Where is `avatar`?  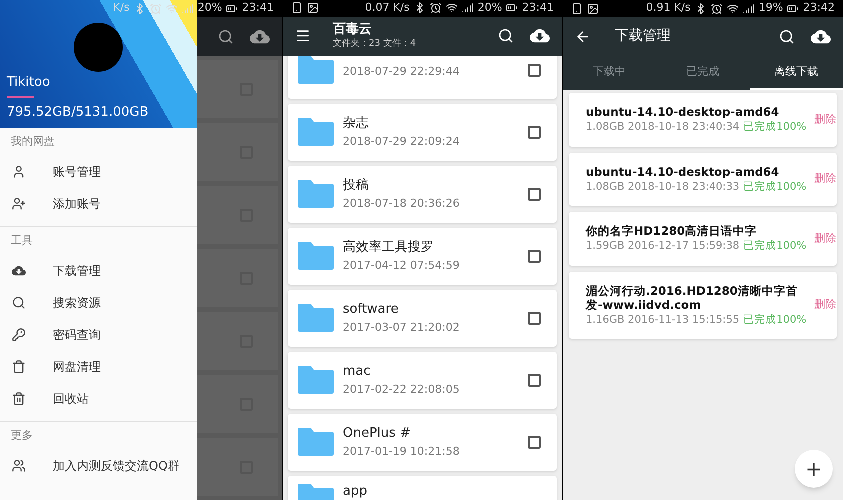
avatar is located at coordinates (98, 47).